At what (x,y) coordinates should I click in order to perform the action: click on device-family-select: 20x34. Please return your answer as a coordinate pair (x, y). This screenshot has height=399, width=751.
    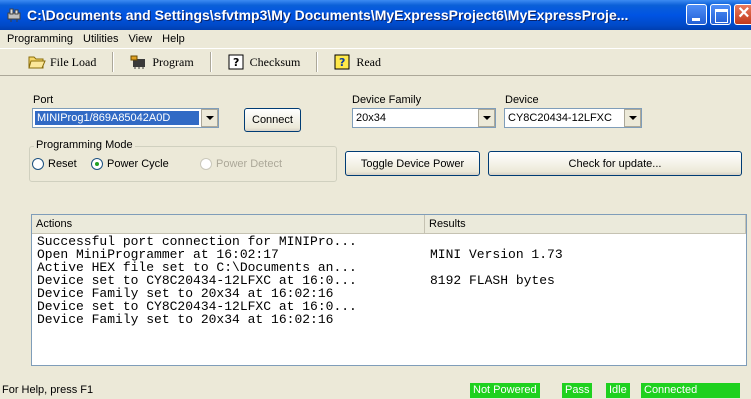
    Looking at the image, I should click on (424, 118).